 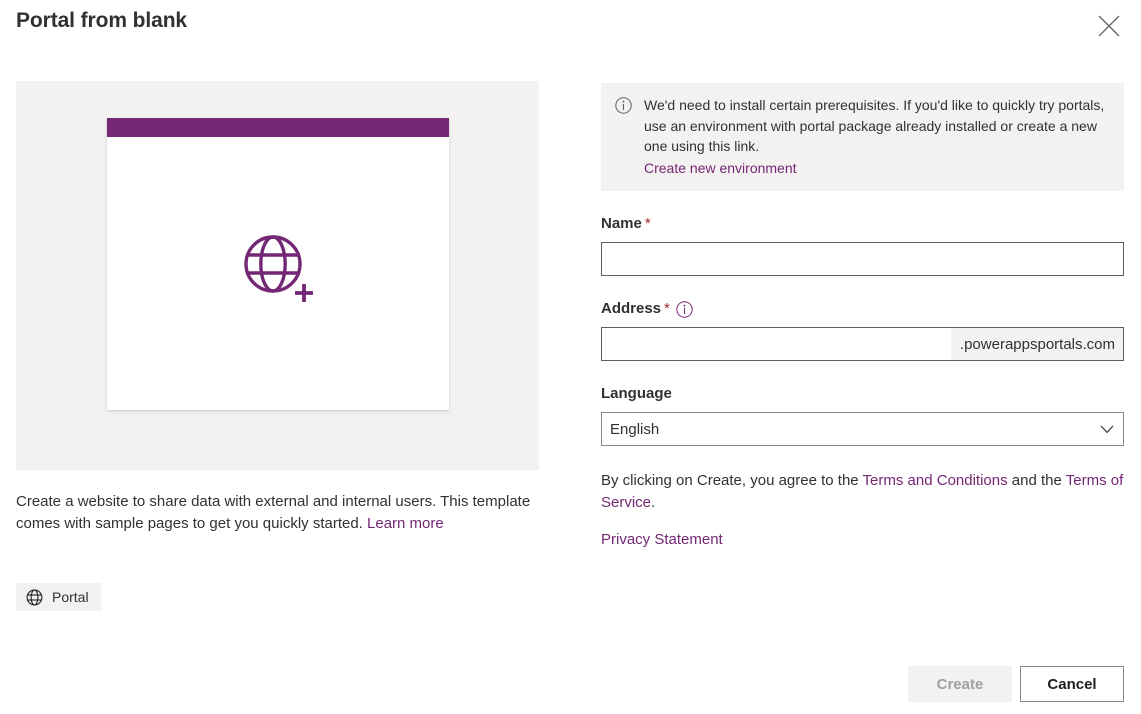 I want to click on name-field-label: Name *, so click(x=862, y=224).